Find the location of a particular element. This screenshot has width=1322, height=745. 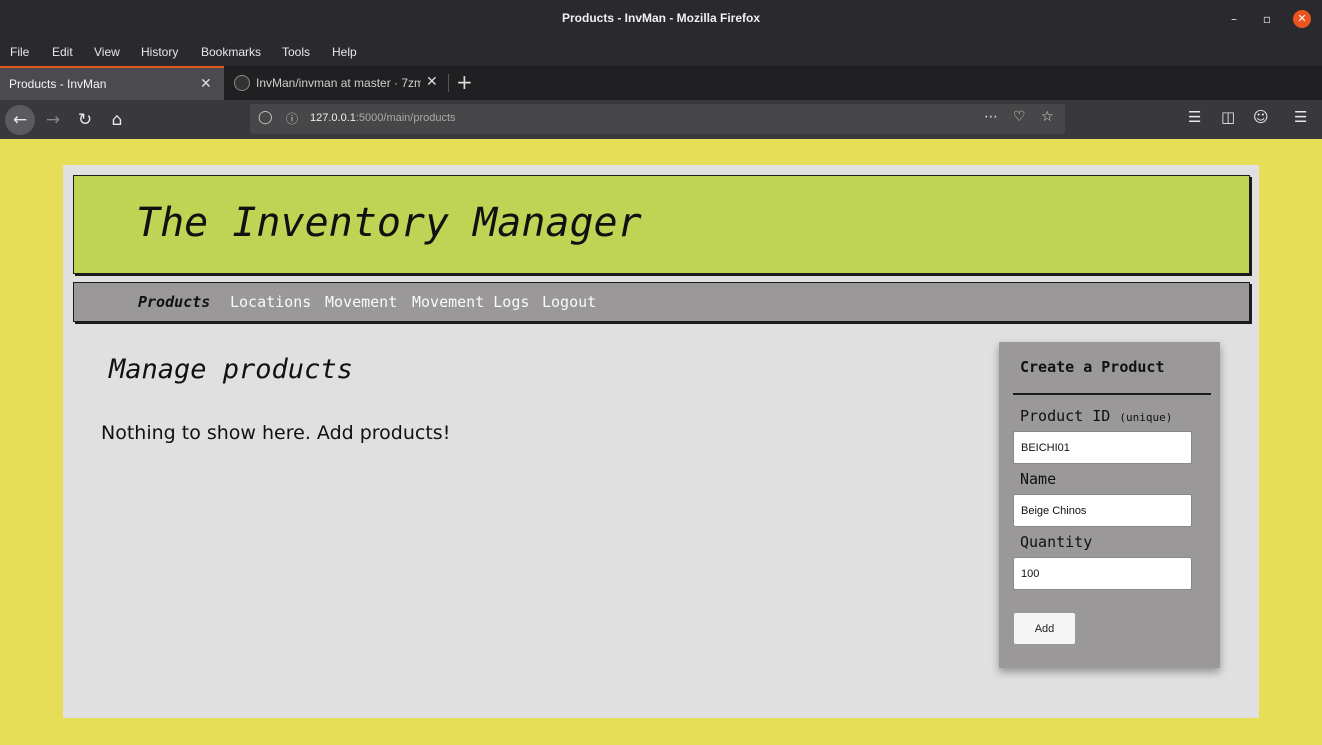

product-id-hint: (unique) is located at coordinates (1146, 417).